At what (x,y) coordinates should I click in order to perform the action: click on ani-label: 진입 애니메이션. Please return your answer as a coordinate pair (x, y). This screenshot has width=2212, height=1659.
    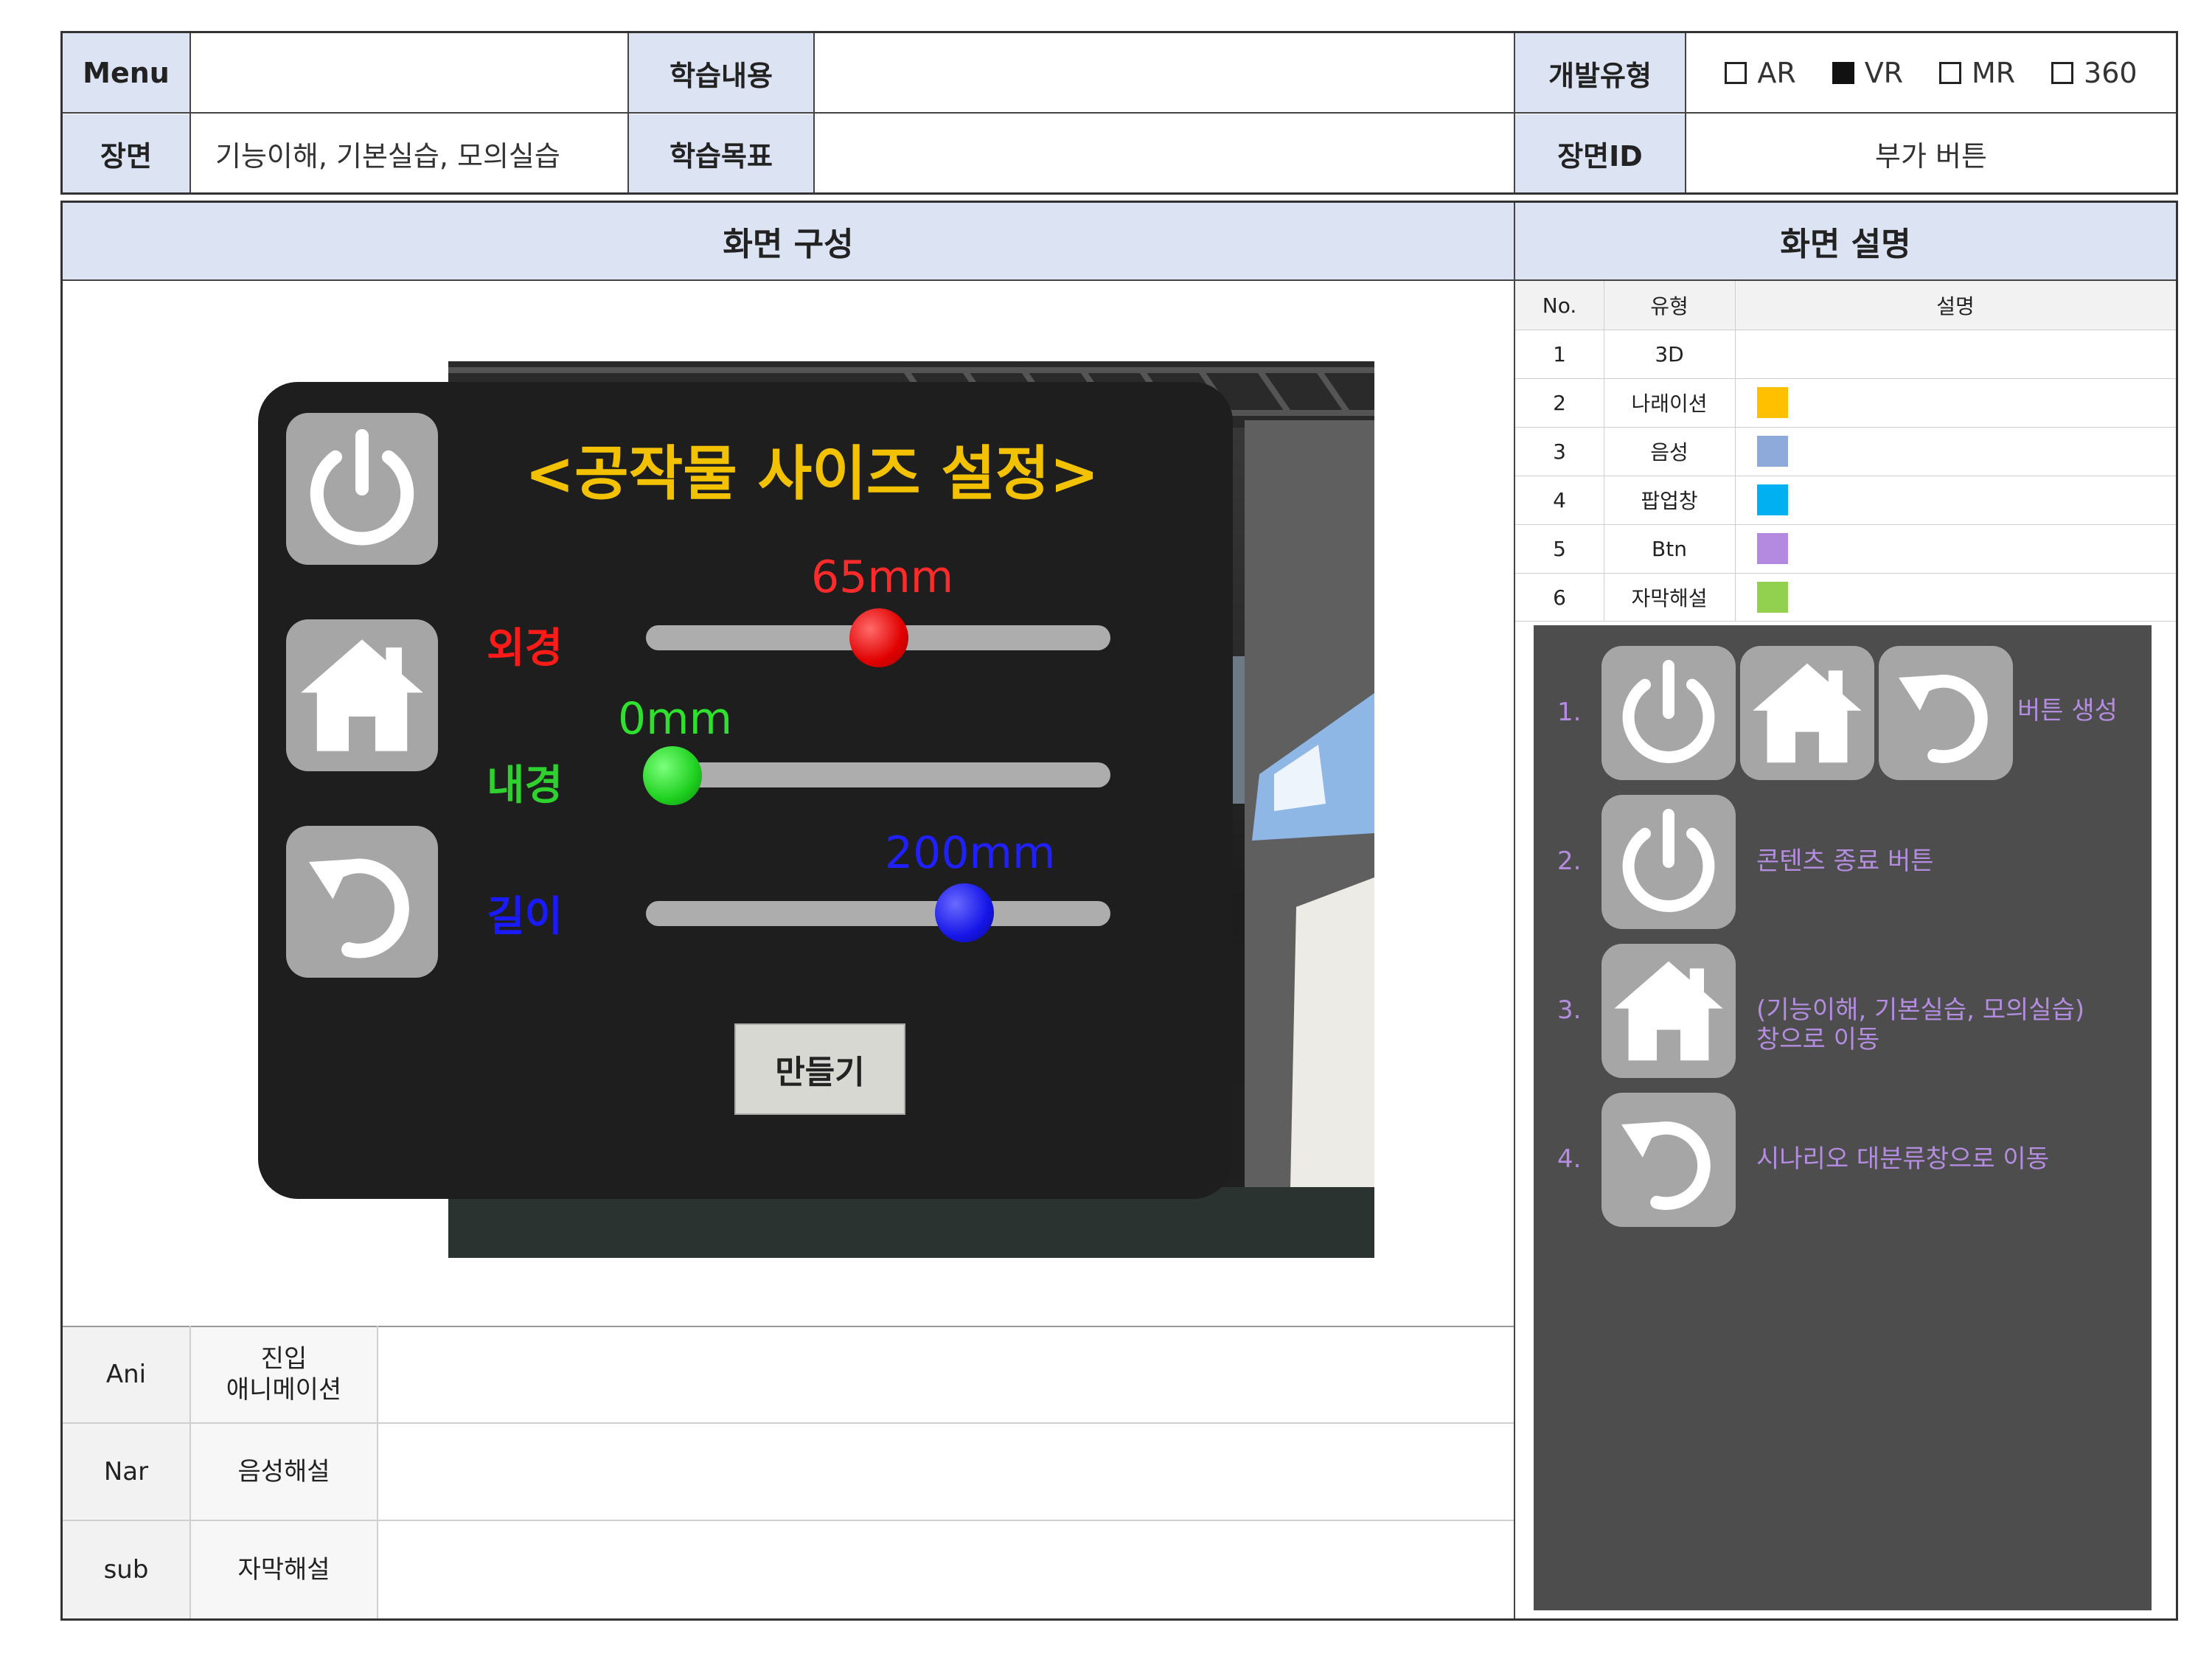
    Looking at the image, I should click on (284, 1374).